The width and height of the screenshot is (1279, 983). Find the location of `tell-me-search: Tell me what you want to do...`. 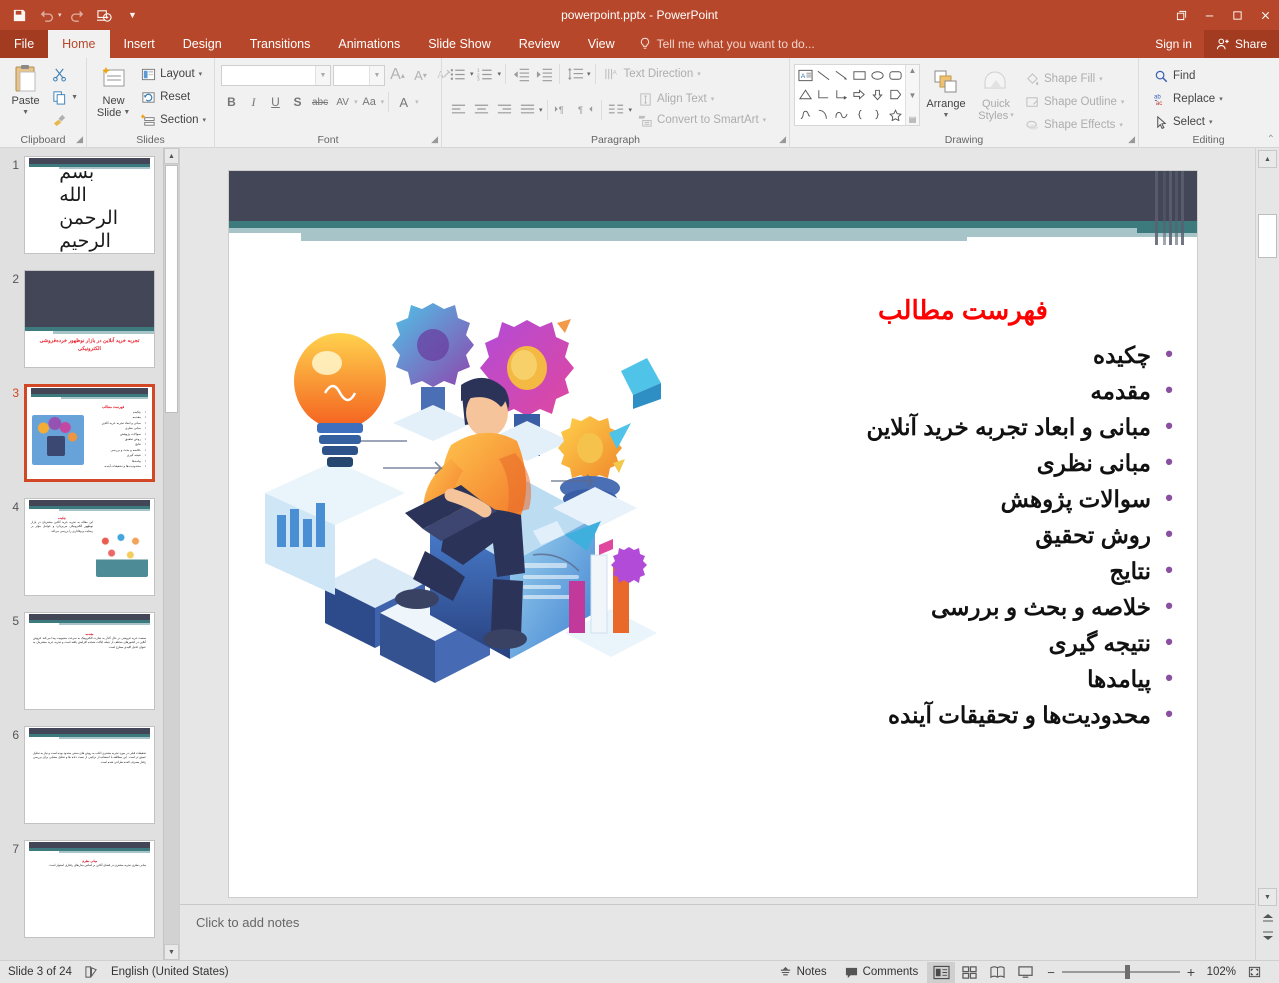

tell-me-search: Tell me what you want to do... is located at coordinates (727, 44).